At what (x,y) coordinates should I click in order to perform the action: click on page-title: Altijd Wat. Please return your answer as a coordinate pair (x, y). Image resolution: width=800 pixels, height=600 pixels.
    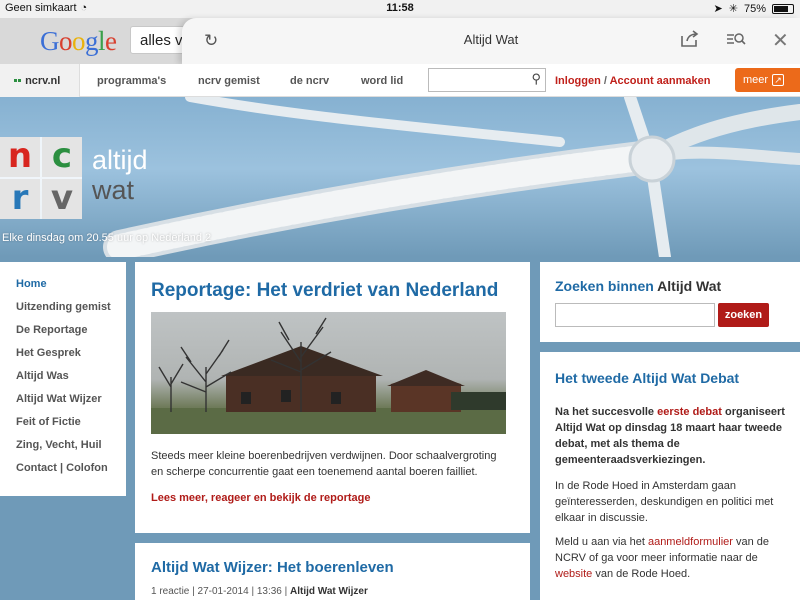
    Looking at the image, I should click on (491, 39).